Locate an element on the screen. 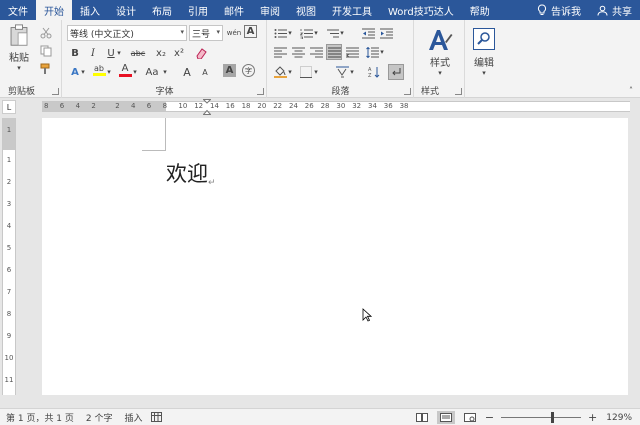  zoom-slider is located at coordinates (541, 417).